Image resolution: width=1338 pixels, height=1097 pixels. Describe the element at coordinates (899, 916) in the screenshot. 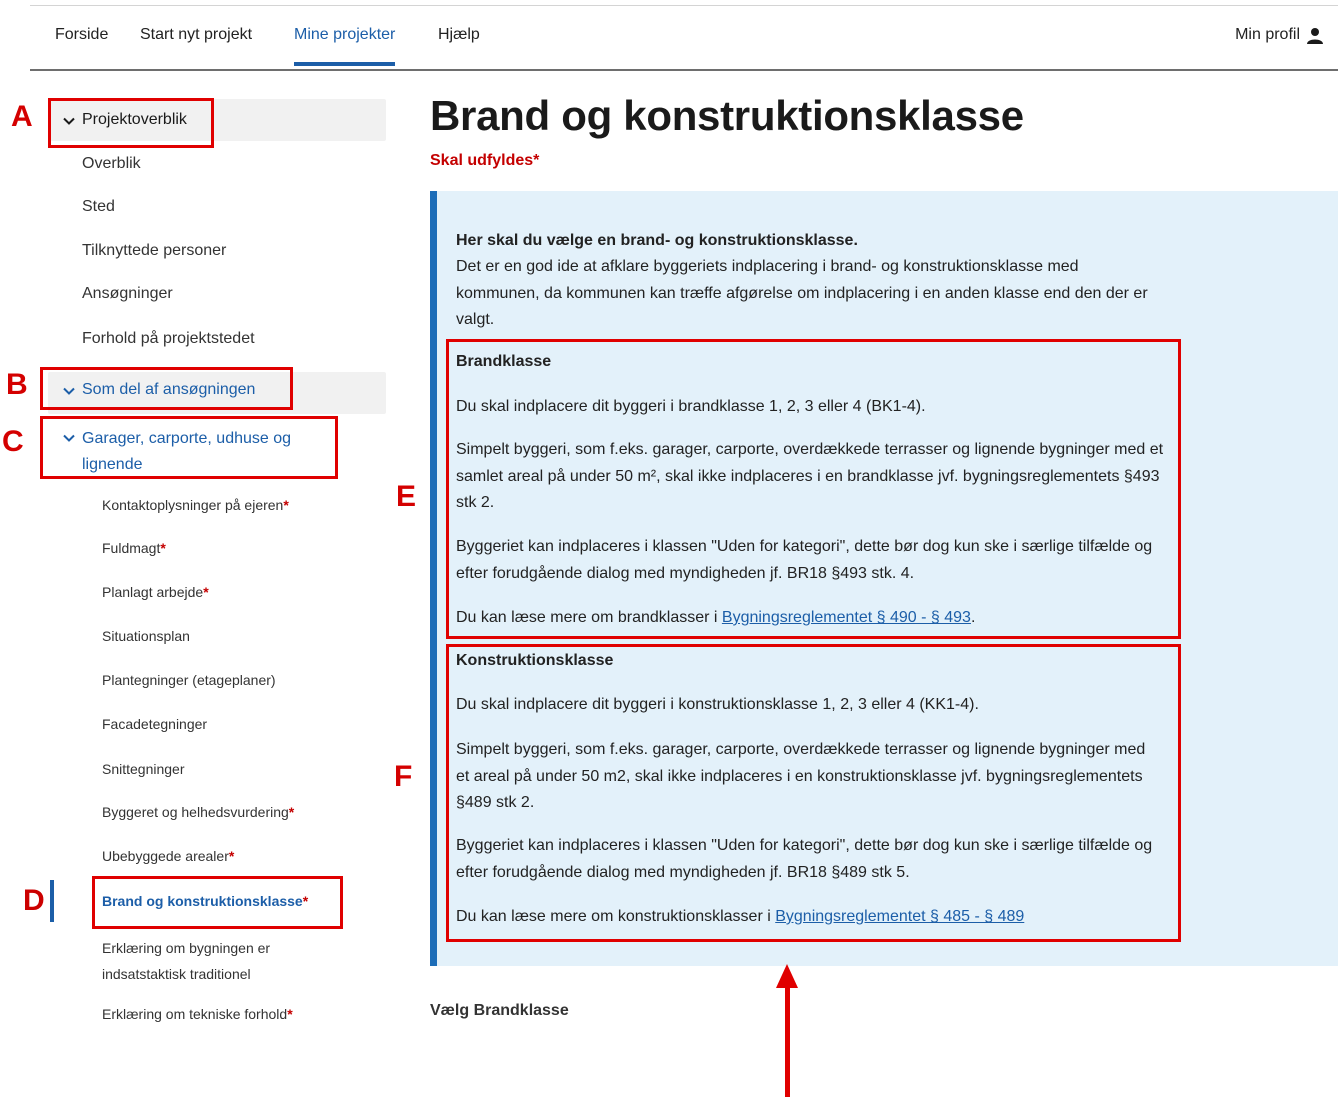

I see `konstruktionsklasse-link: Bygningsreglementet § 485 - § 489` at that location.